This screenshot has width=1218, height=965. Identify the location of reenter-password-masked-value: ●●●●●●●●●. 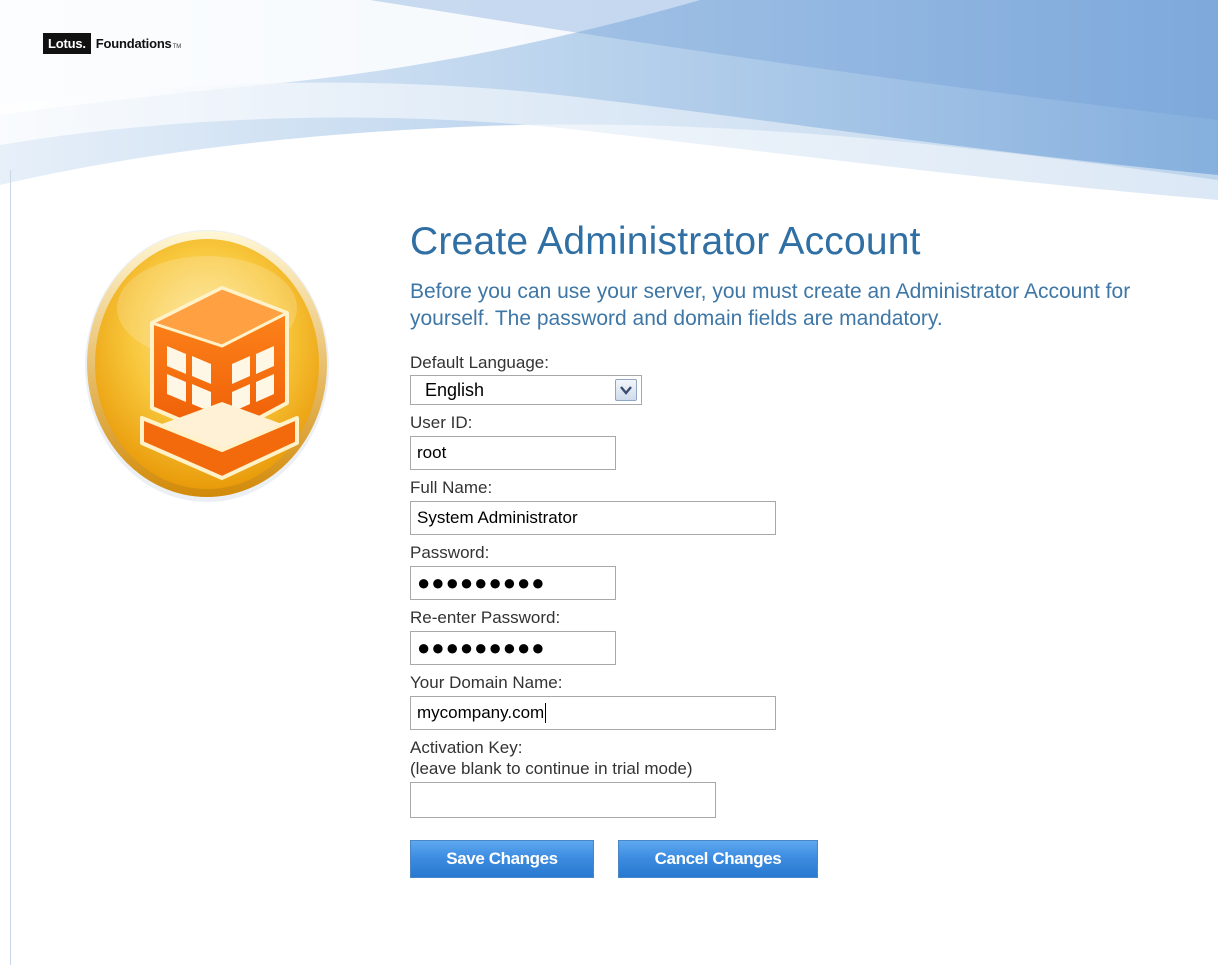
(481, 647).